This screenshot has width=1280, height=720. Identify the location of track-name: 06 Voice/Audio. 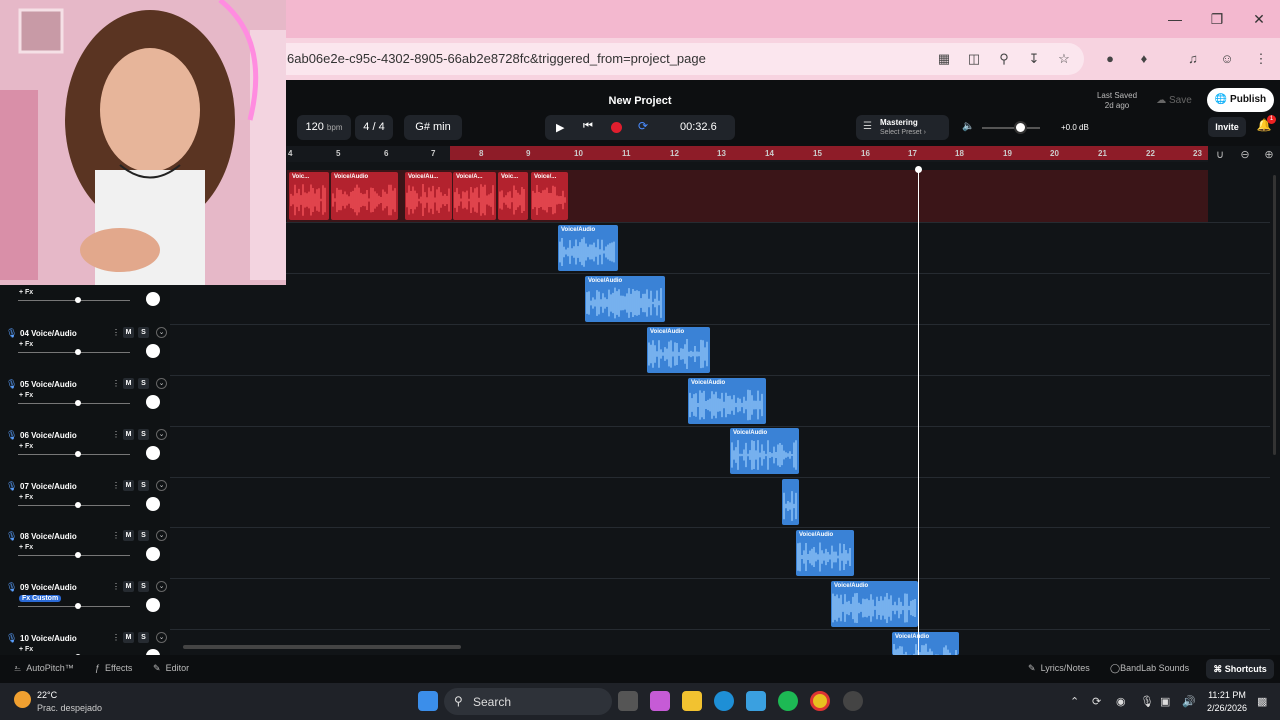
(48, 435).